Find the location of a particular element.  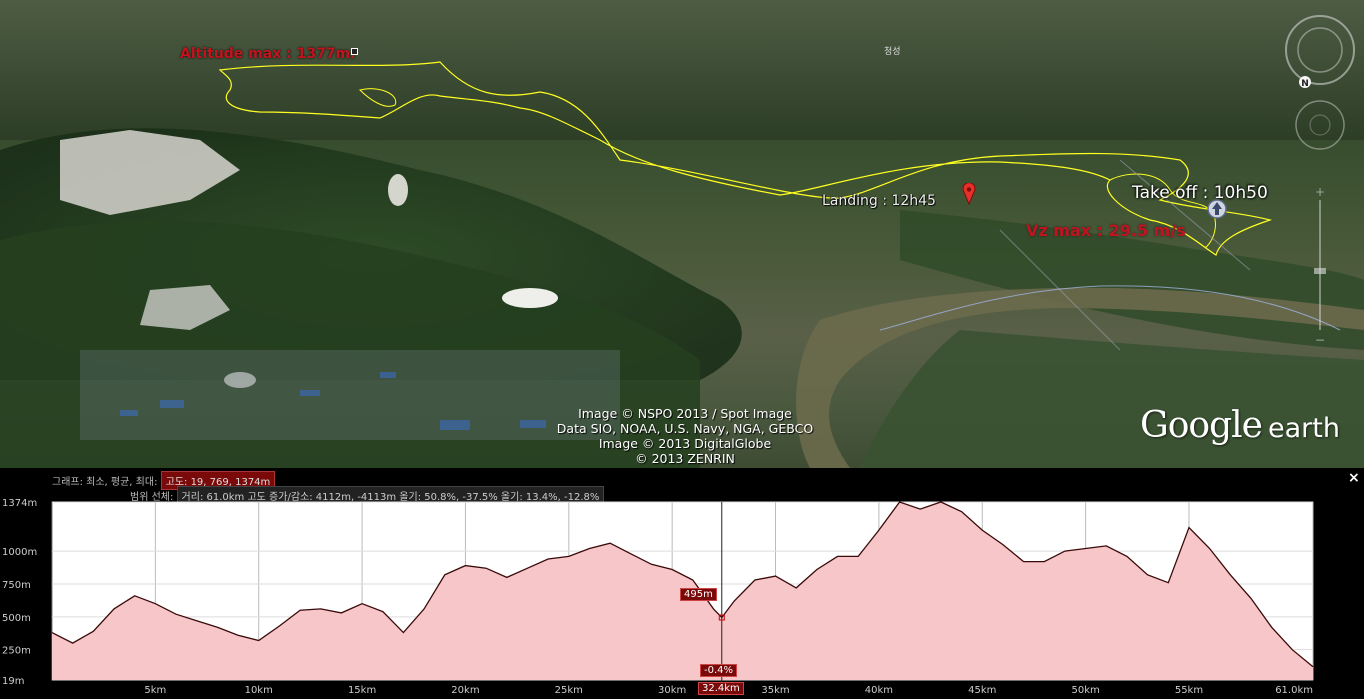

y-tick-label: 1000m is located at coordinates (19, 552).